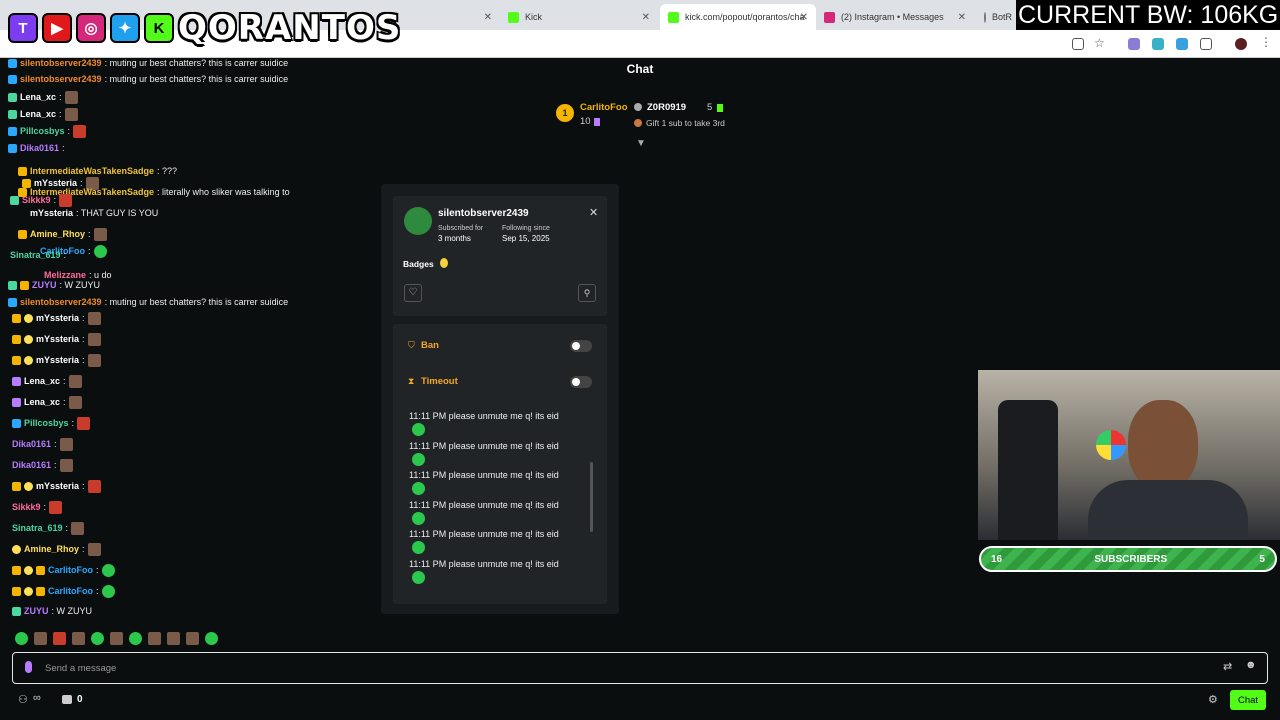 The width and height of the screenshot is (1280, 720). I want to click on cast-icon, so click(1078, 44).